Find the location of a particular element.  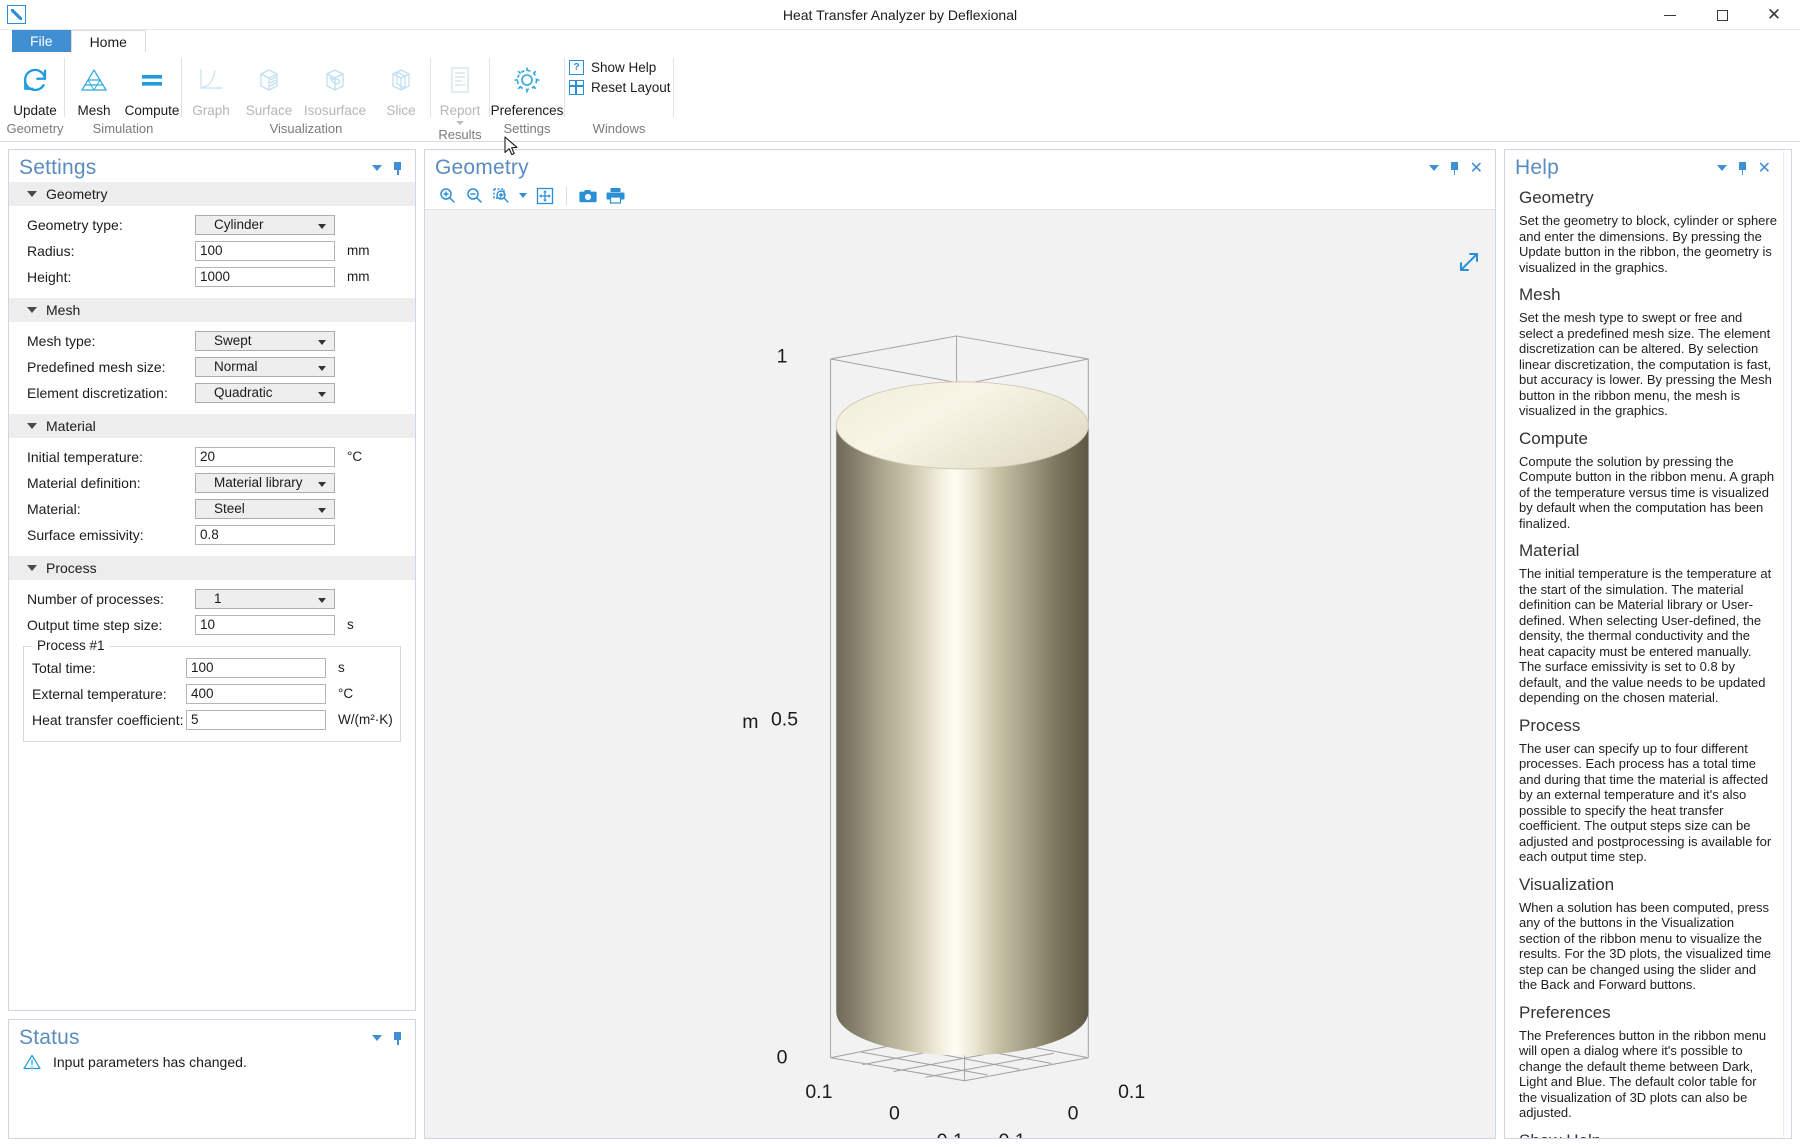

output-time-step-size-input is located at coordinates (265, 624).